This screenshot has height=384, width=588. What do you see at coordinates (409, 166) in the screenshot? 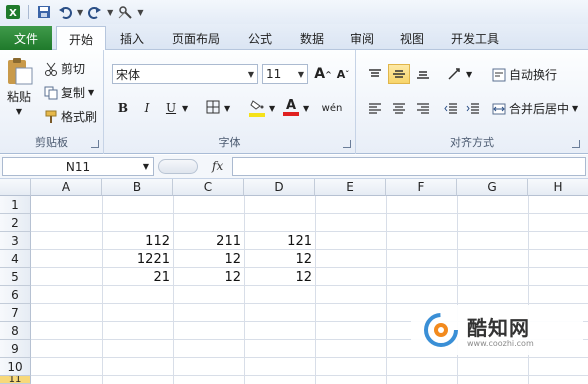
I see `formula-input` at bounding box center [409, 166].